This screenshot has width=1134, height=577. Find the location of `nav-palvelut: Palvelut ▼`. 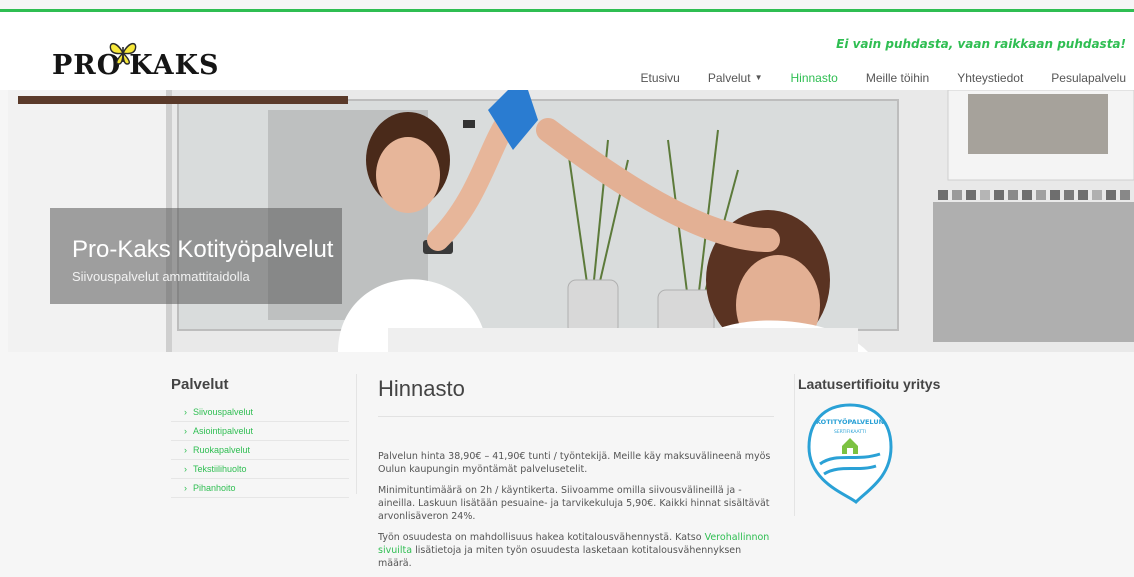

nav-palvelut: Palvelut ▼ is located at coordinates (735, 78).